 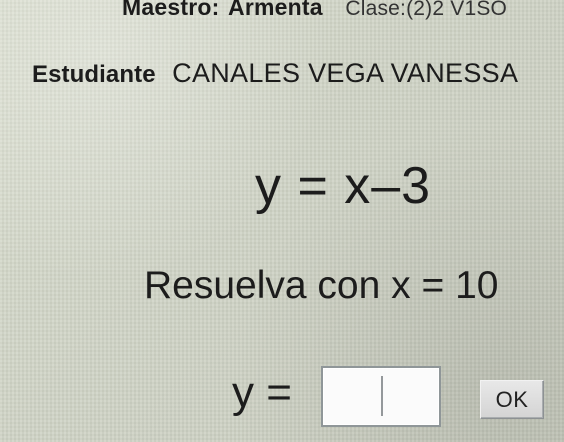 What do you see at coordinates (262, 392) in the screenshot?
I see `answer-label: y =` at bounding box center [262, 392].